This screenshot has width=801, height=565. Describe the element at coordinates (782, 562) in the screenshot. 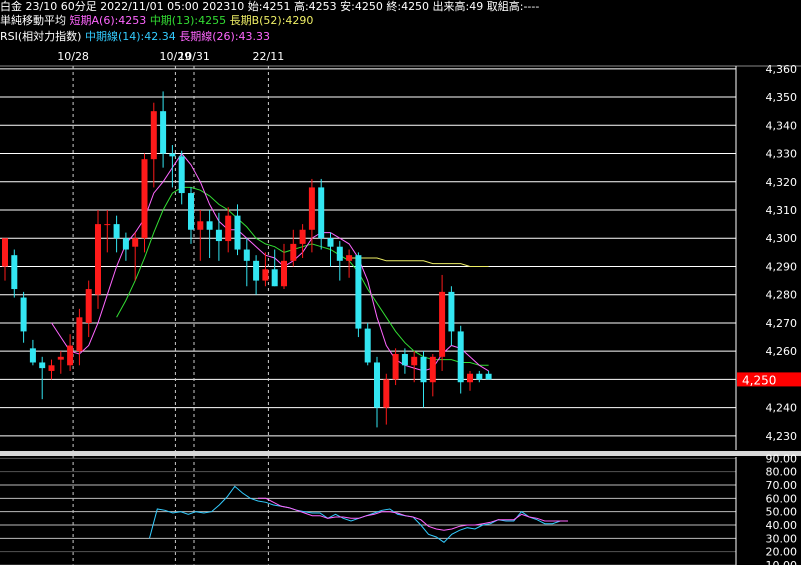

I see `rsi-tick-label: 10.00` at that location.